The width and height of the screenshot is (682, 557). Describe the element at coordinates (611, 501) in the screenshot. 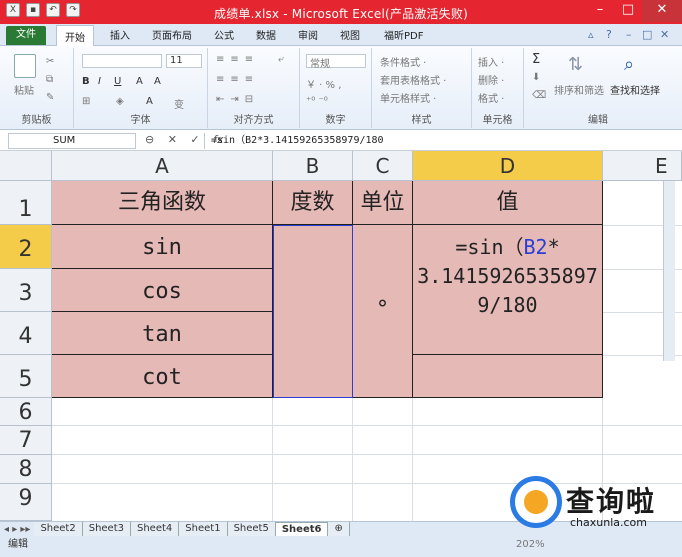

I see `watermark-brand: 查询啦` at that location.